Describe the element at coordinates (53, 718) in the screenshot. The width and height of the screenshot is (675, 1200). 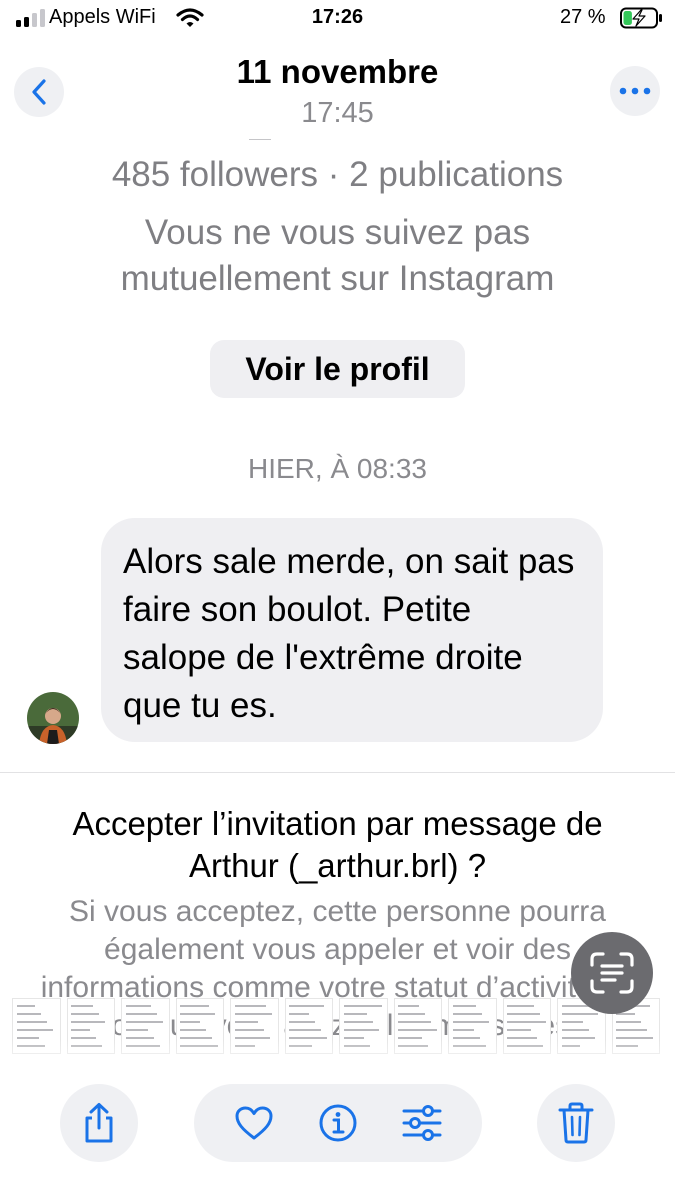
I see `sender-avatar` at that location.